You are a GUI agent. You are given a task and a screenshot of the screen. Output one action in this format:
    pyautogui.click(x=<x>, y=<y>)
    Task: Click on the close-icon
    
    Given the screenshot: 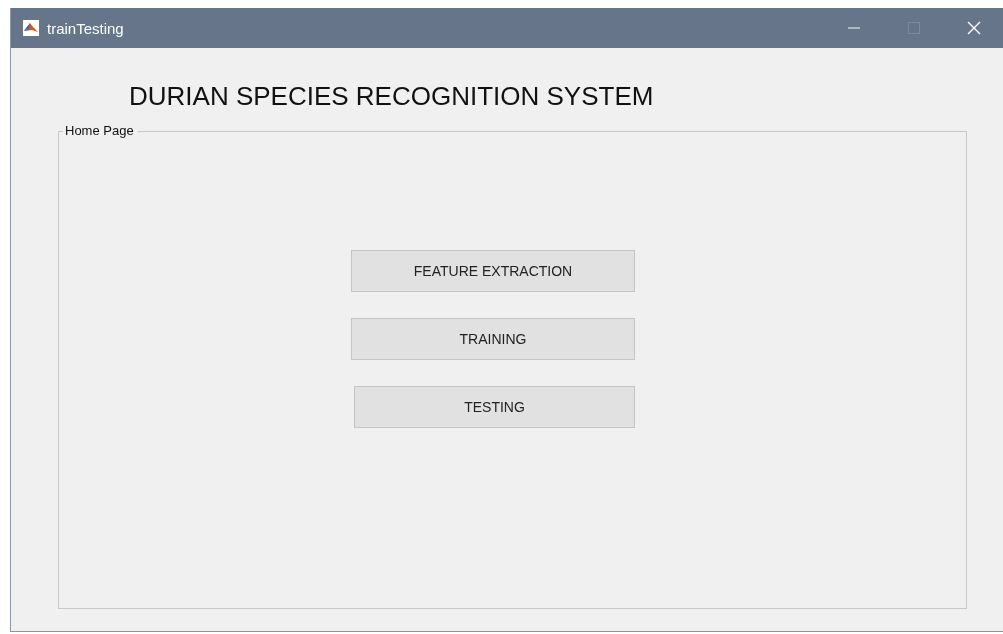 What is the action you would take?
    pyautogui.click(x=974, y=28)
    